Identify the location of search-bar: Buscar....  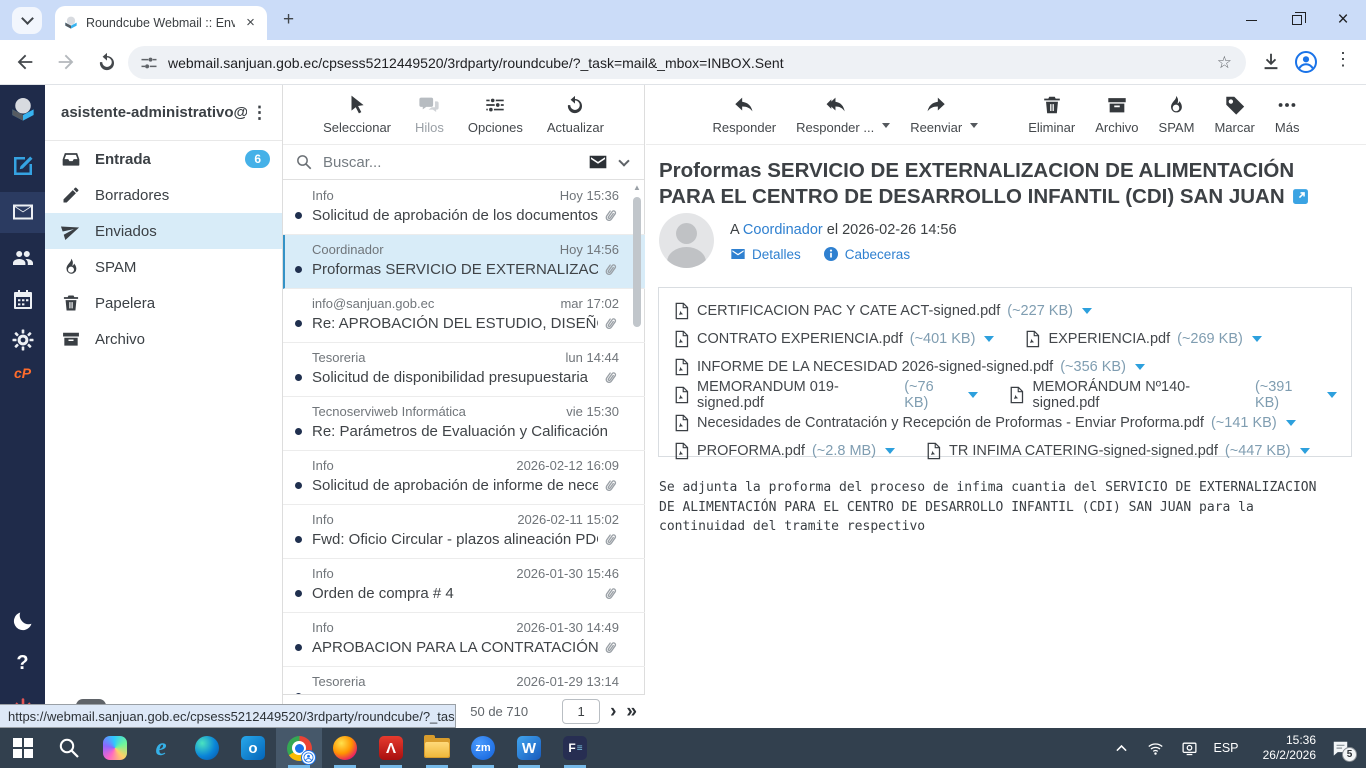
(463, 162).